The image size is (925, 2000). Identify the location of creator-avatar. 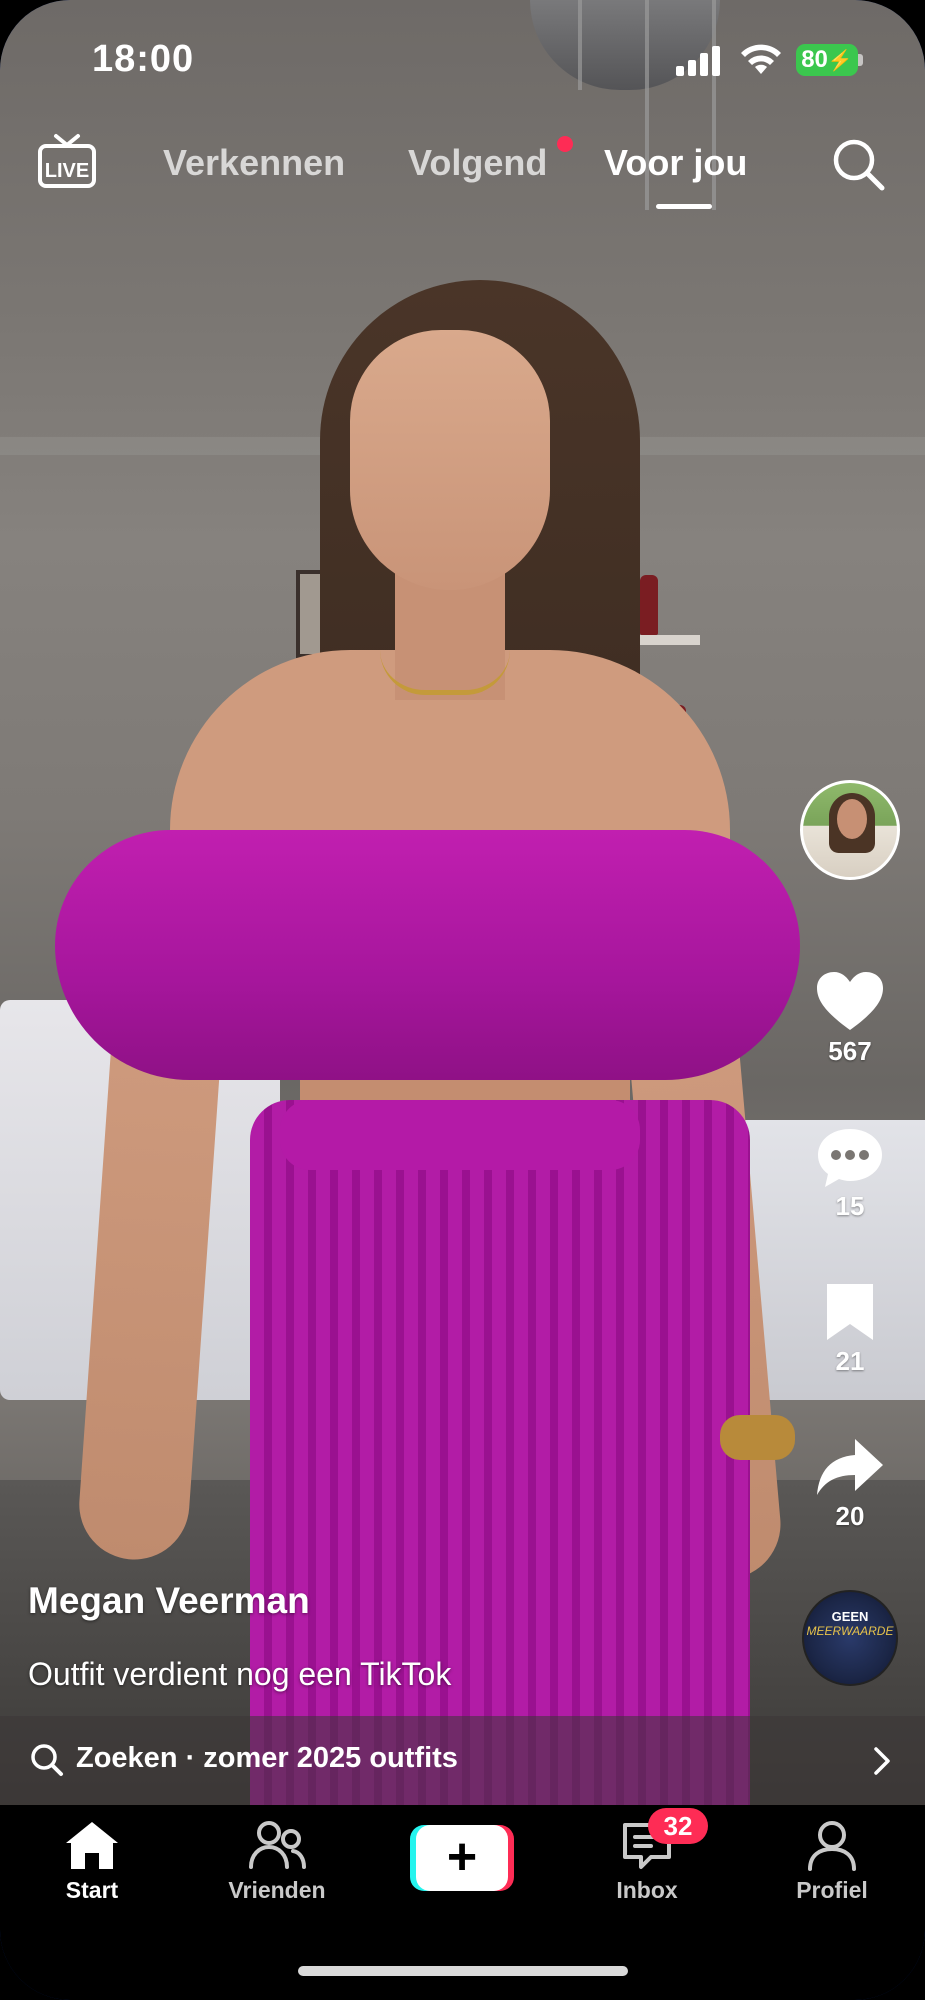
(850, 830).